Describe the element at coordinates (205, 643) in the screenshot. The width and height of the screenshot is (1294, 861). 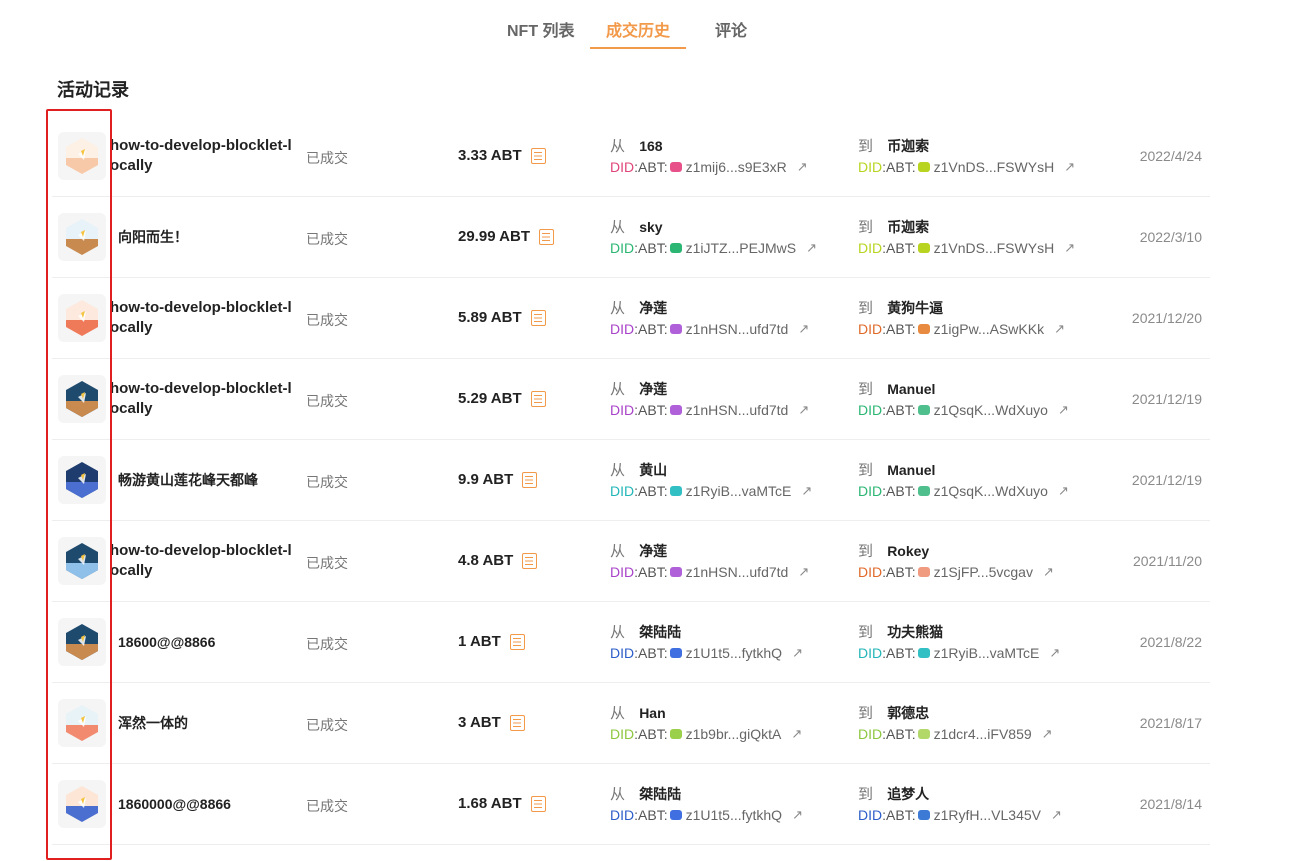
I see `nft-name: 18600@@8866` at that location.